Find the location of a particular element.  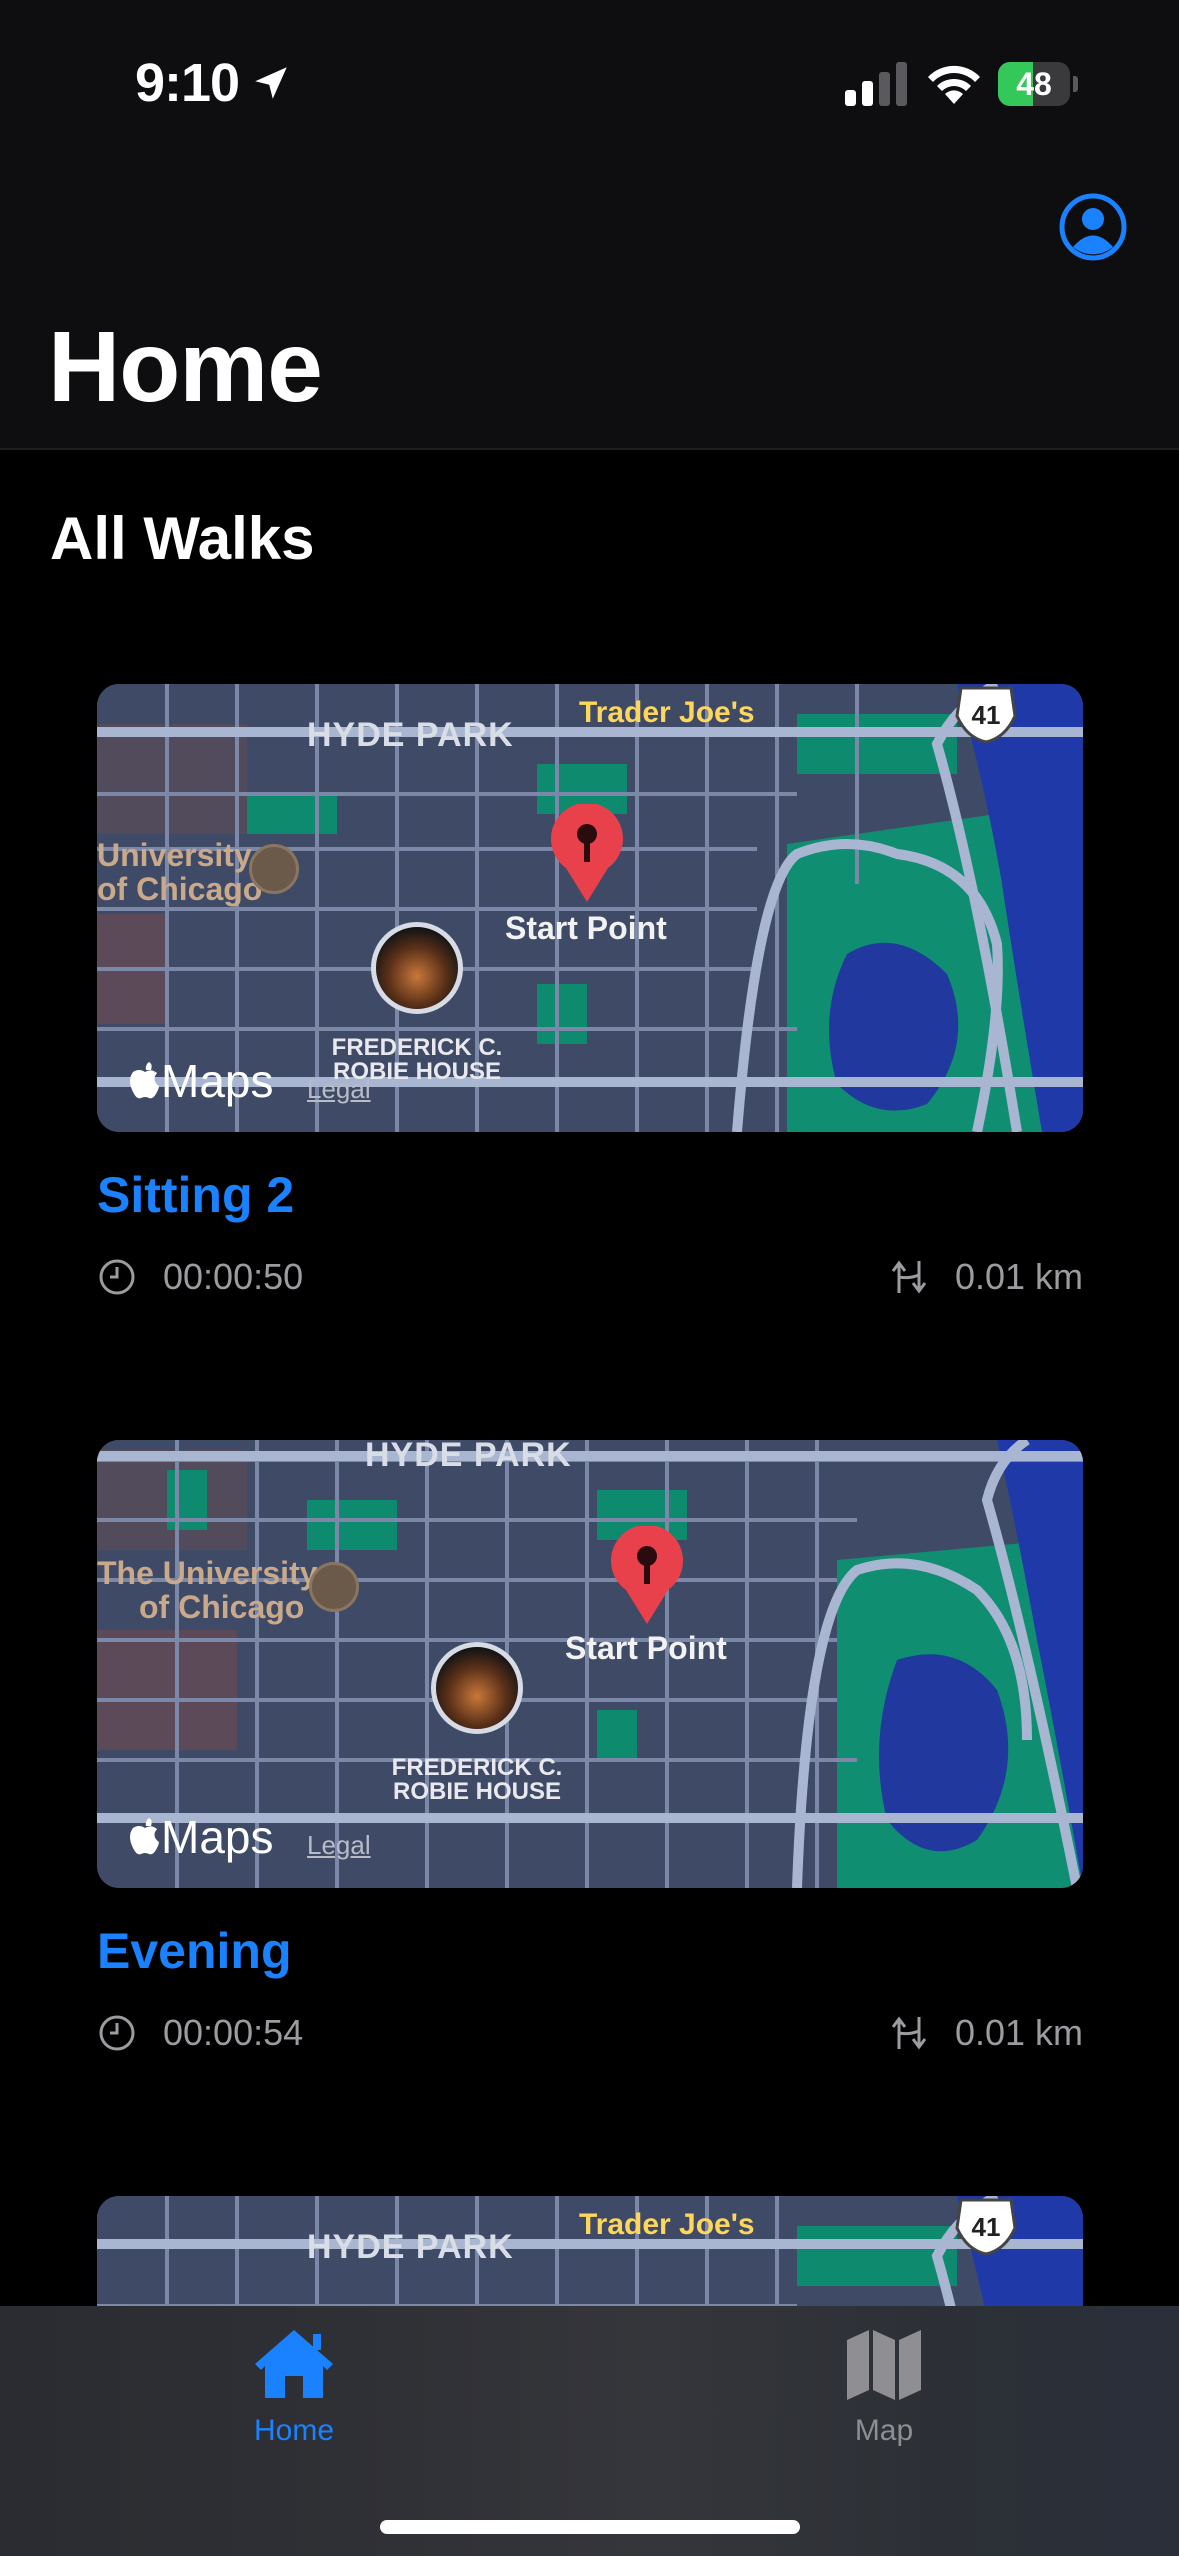

map-label-university: University of Chicago is located at coordinates (179, 872).